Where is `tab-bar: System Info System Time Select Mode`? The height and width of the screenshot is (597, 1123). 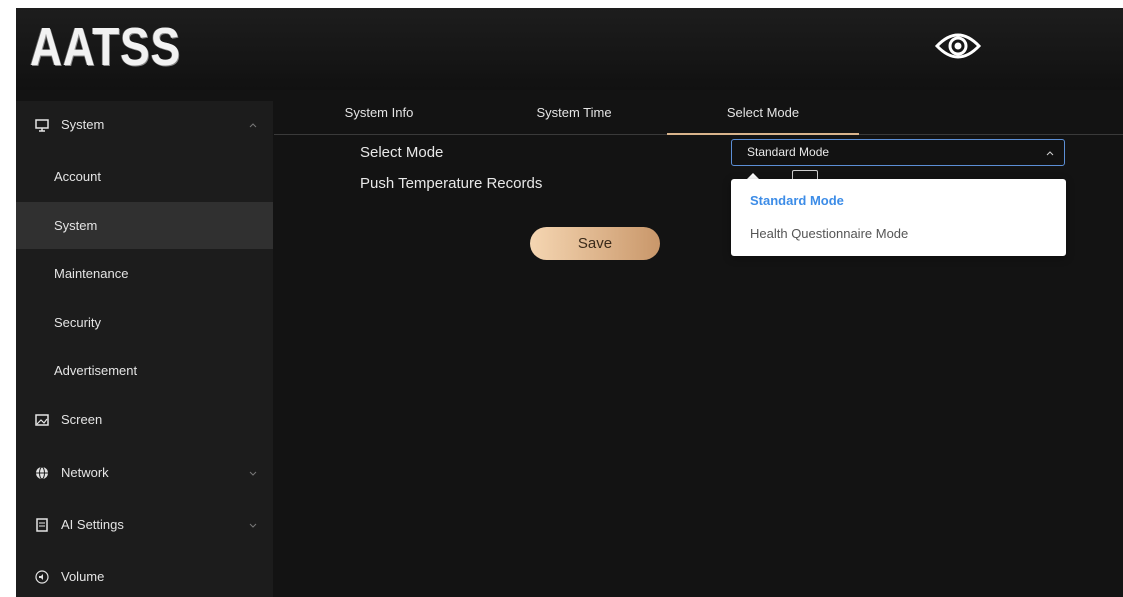
tab-bar: System Info System Time Select Mode is located at coordinates (698, 118).